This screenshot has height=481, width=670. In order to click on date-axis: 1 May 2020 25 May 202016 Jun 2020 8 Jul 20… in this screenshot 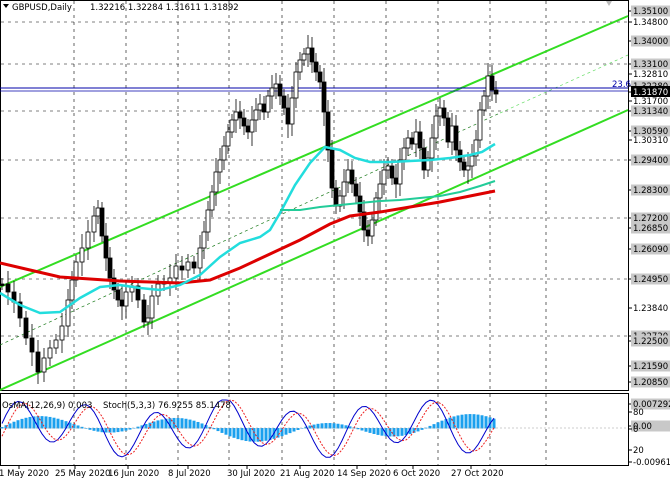, I will do `click(252, 472)`.